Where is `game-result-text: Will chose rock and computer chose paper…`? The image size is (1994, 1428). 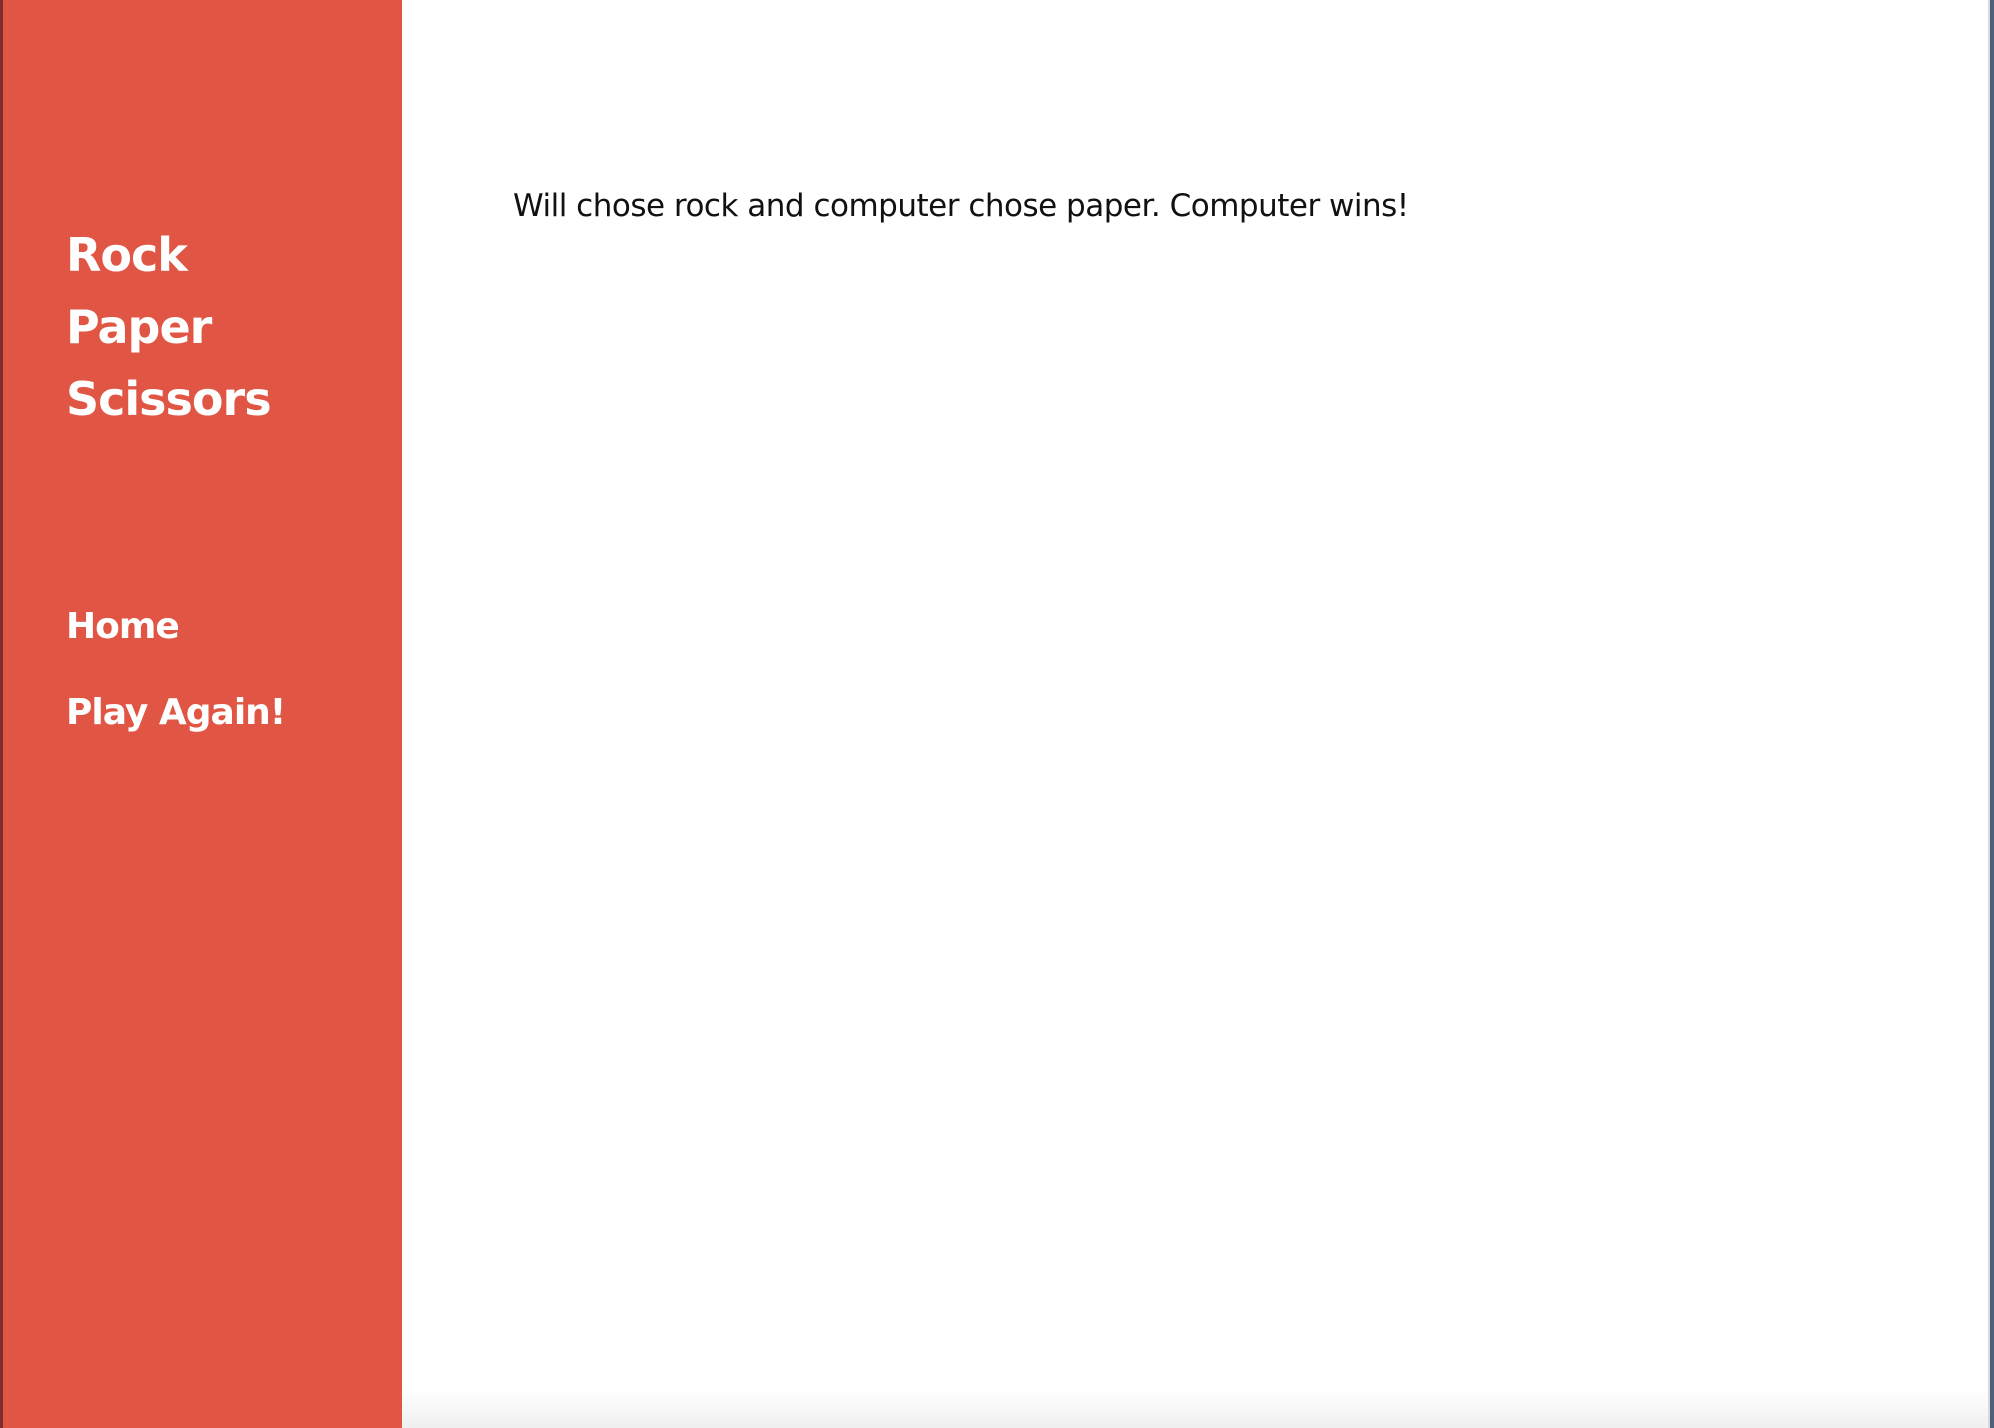 game-result-text: Will chose rock and computer chose paper… is located at coordinates (961, 206).